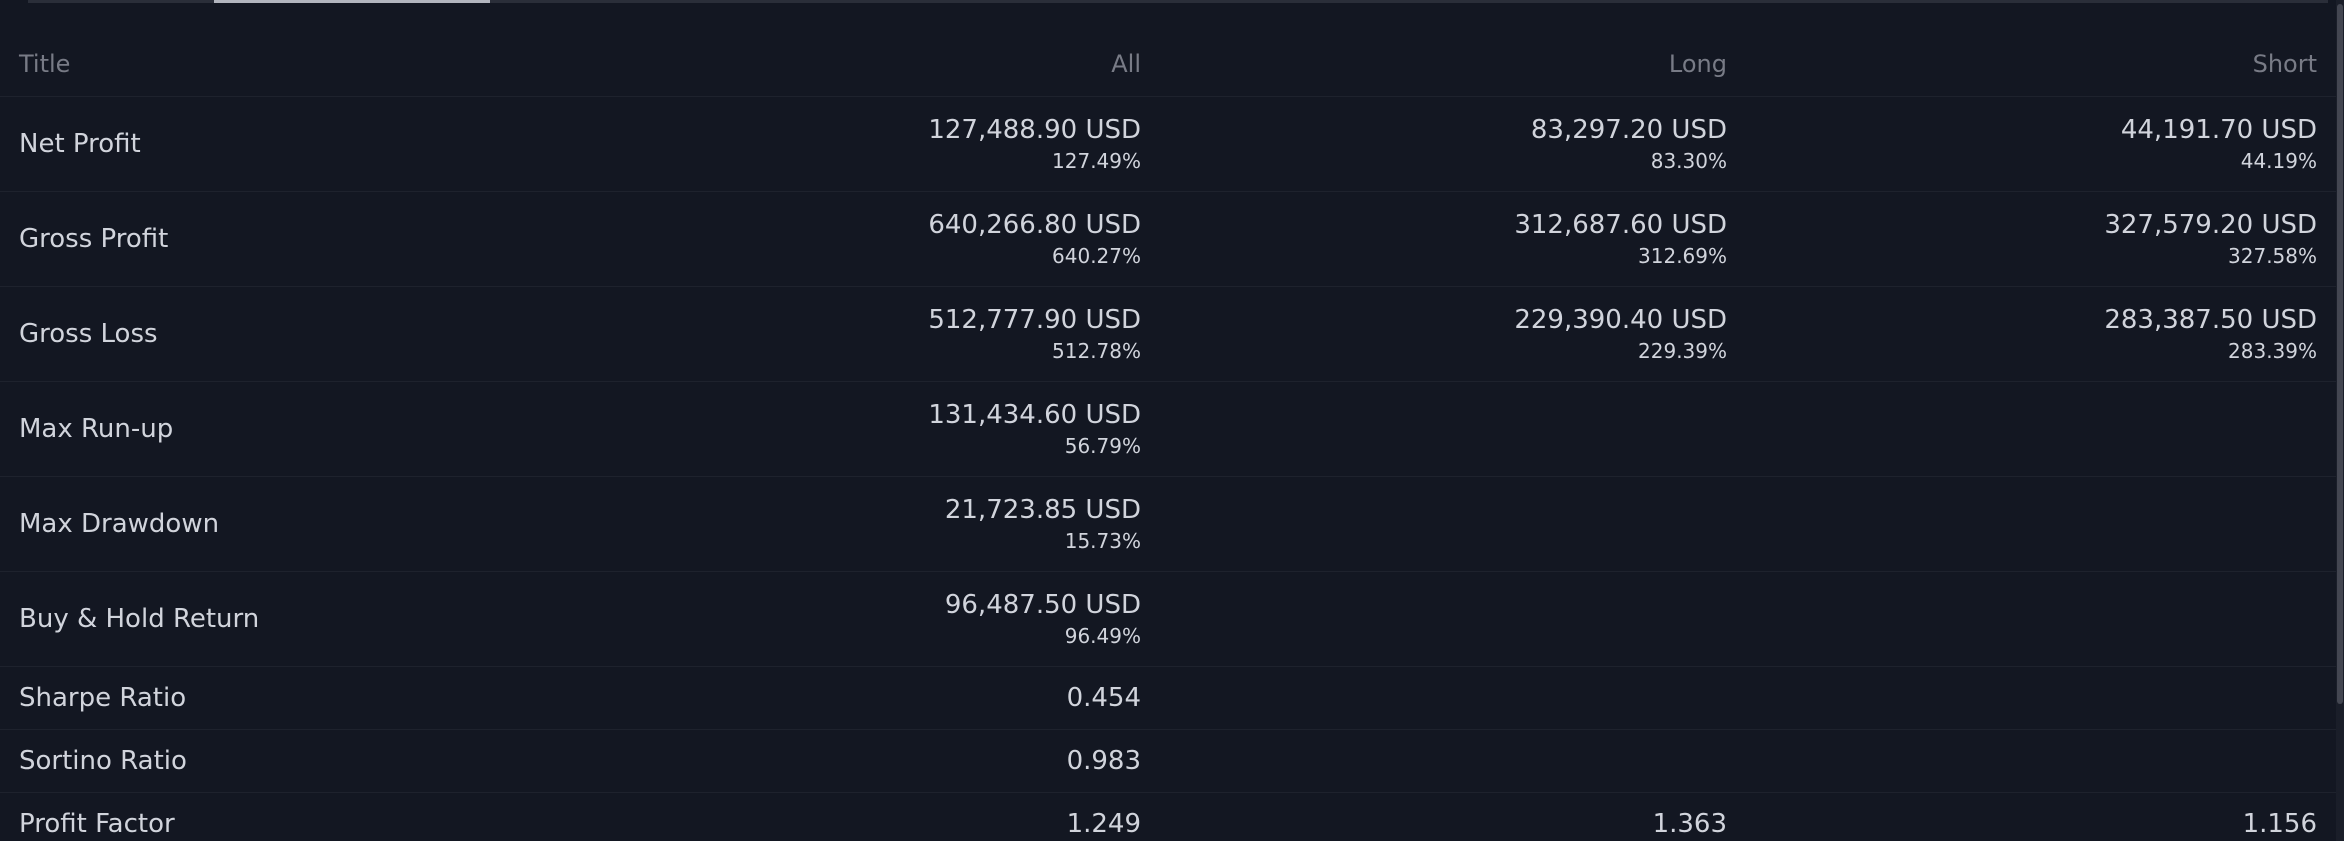  What do you see at coordinates (300, 698) in the screenshot?
I see `row-title: Sharpe Ratio` at bounding box center [300, 698].